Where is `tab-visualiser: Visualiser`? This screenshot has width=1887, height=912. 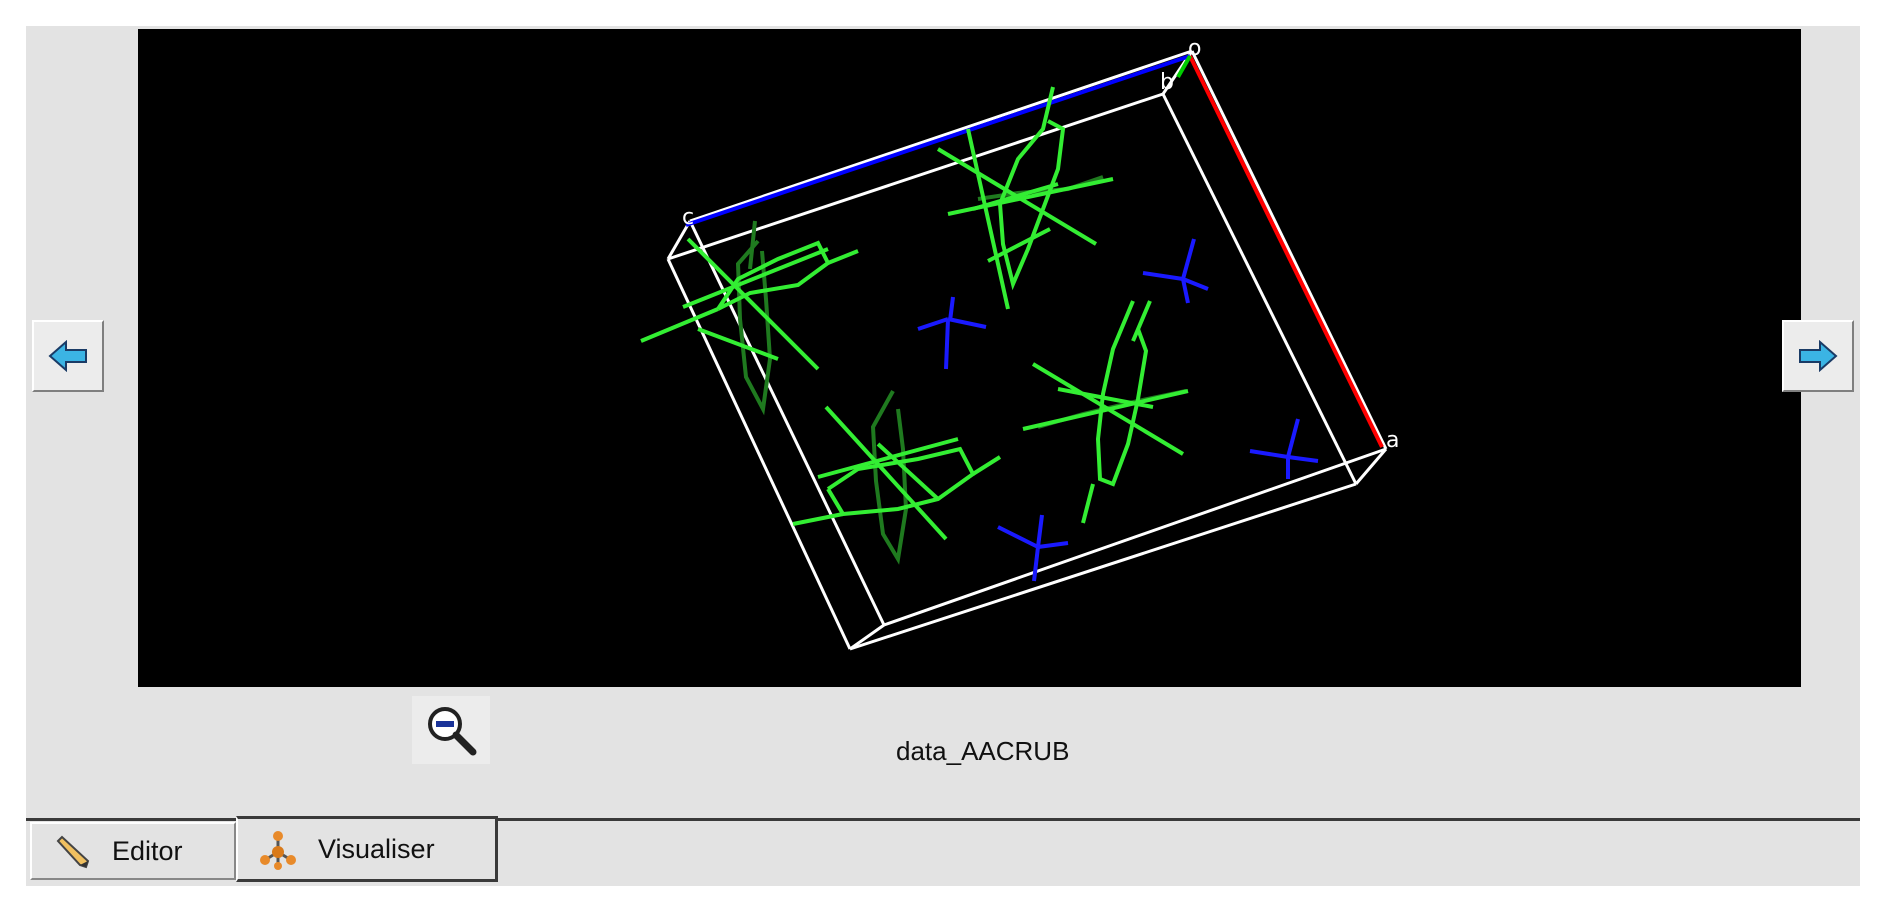
tab-visualiser: Visualiser is located at coordinates (367, 849).